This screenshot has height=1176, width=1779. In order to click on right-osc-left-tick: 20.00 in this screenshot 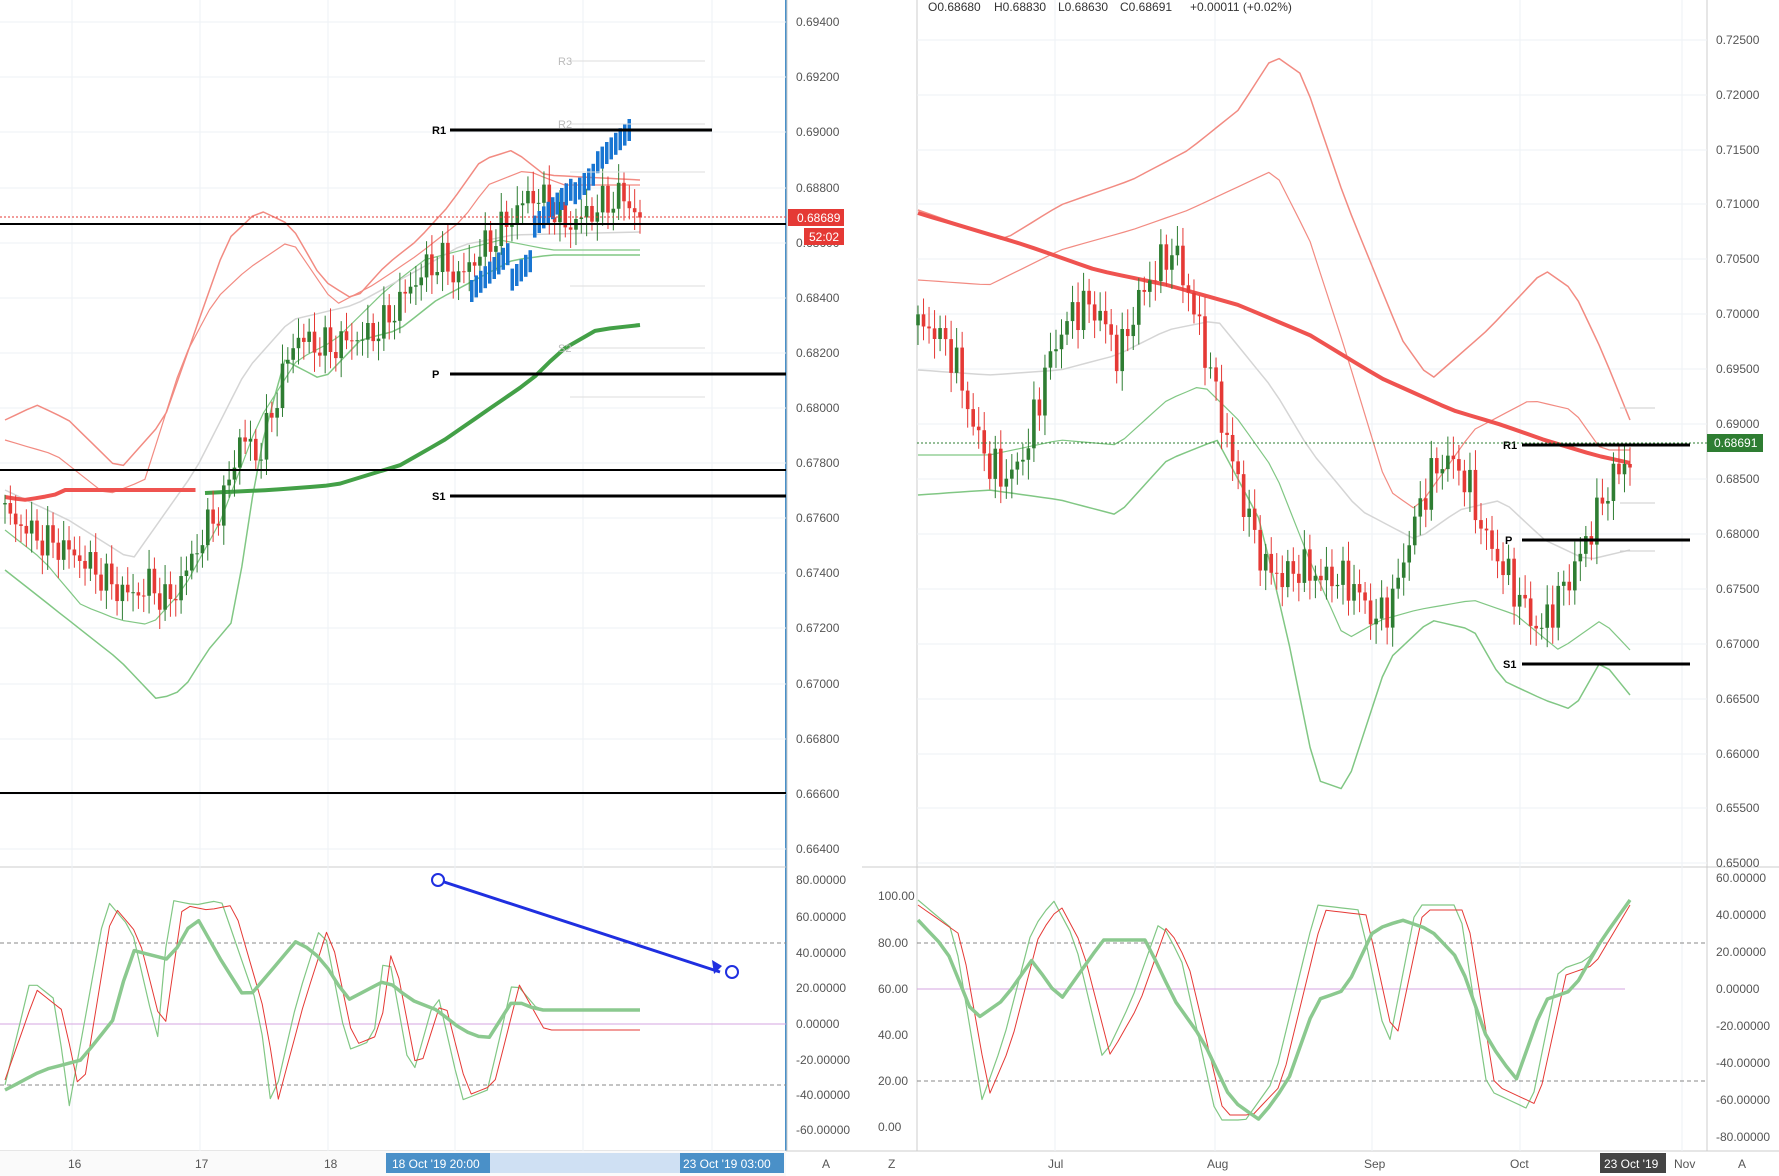, I will do `click(893, 1081)`.